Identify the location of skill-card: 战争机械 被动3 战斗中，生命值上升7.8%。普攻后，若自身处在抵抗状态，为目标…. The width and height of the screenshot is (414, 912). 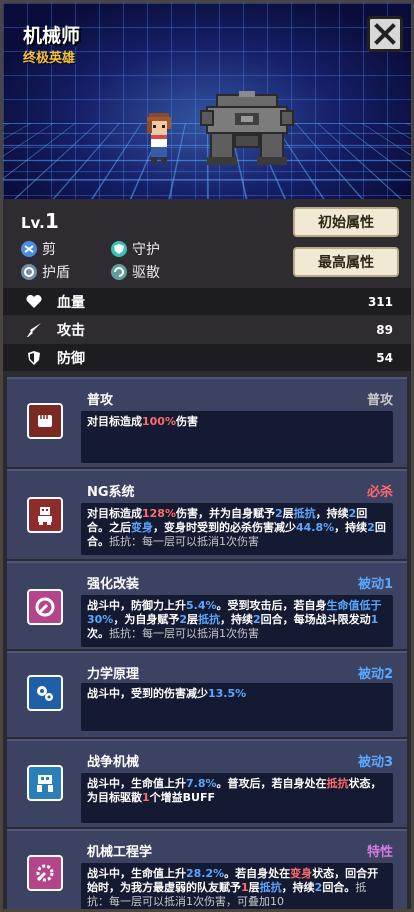
(207, 783).